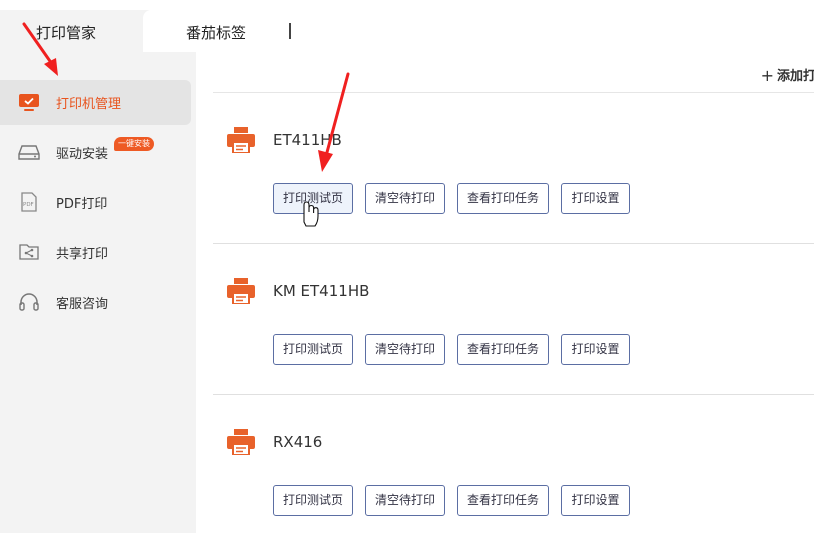 The image size is (814, 533). I want to click on toolbar: + 添加打, so click(513, 72).